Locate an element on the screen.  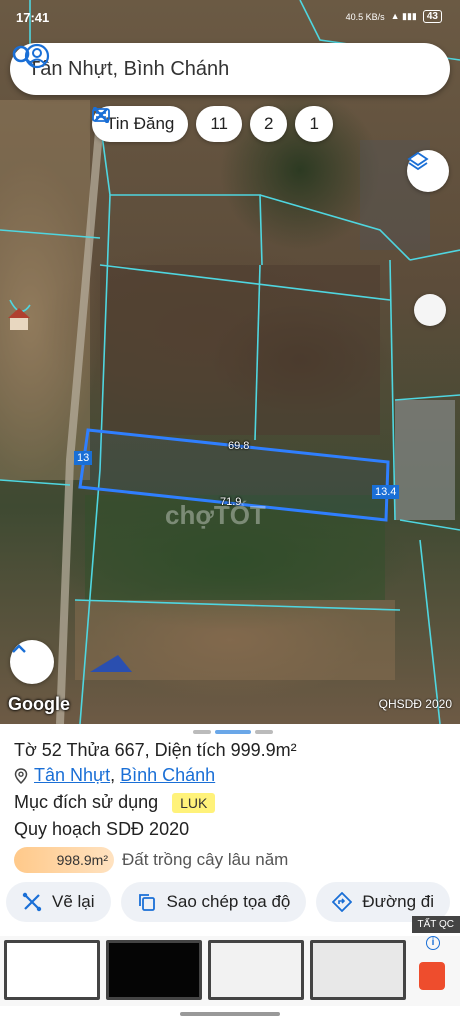
chip-label: Tin Đăng is located at coordinates (140, 123).